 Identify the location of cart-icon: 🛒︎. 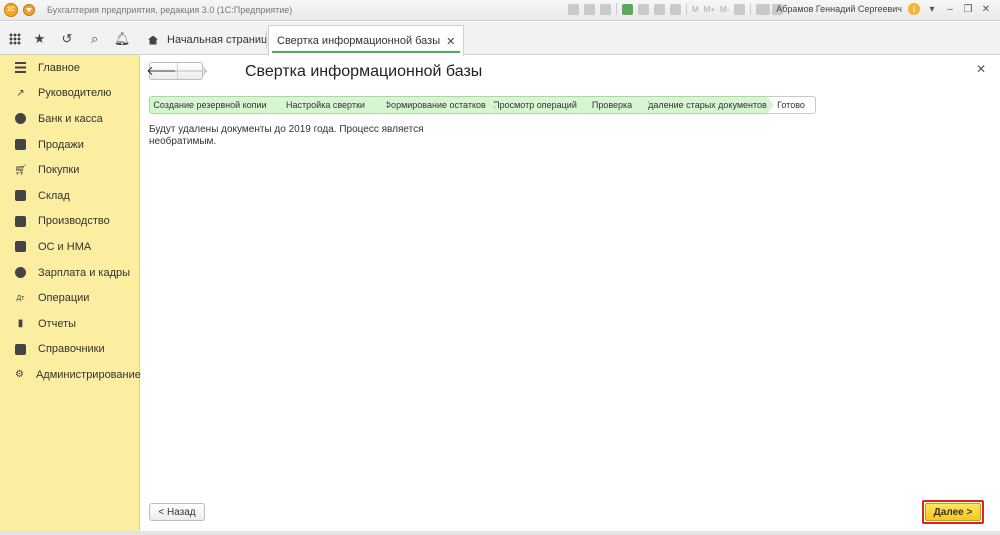
(20, 170).